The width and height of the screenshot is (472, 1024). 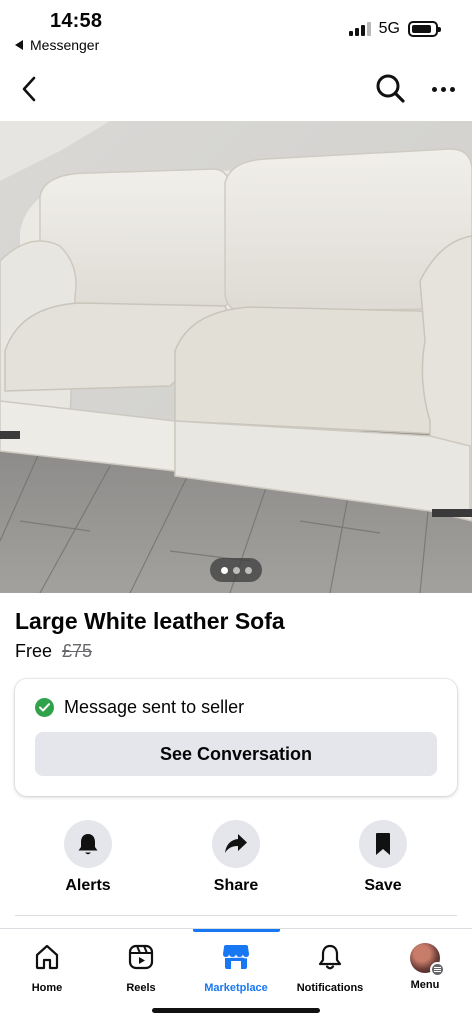 I want to click on more-horizontal-icon, so click(x=443, y=89).